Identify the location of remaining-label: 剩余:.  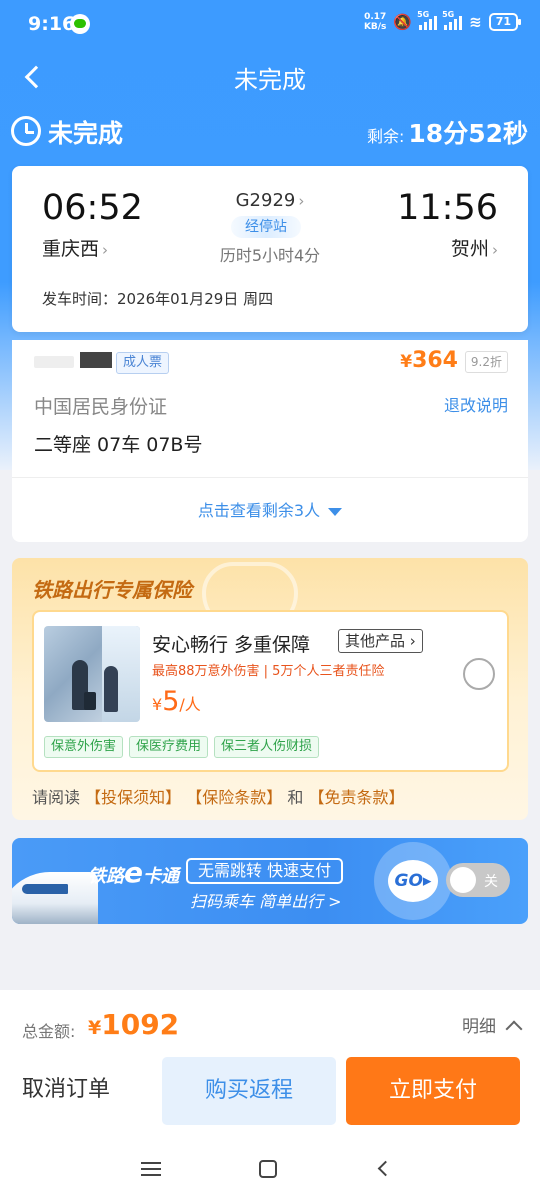
(386, 136).